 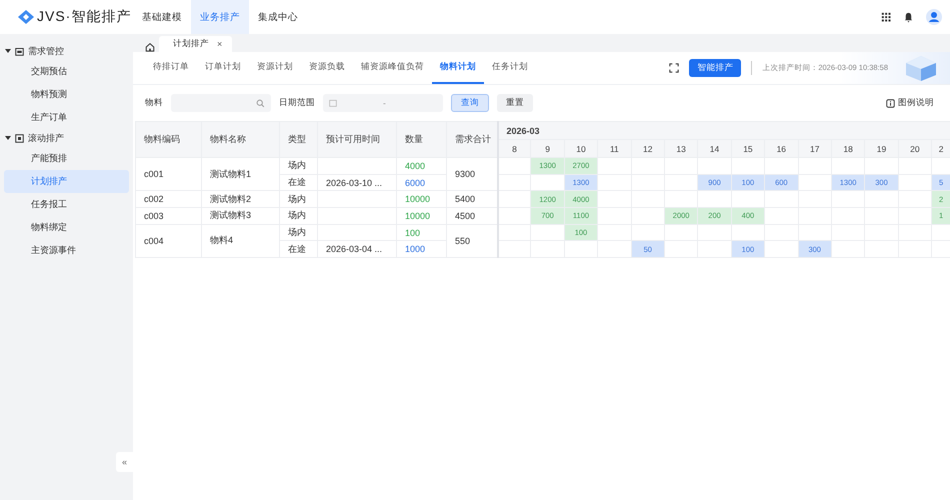 I want to click on day-header: 8, so click(x=514, y=149).